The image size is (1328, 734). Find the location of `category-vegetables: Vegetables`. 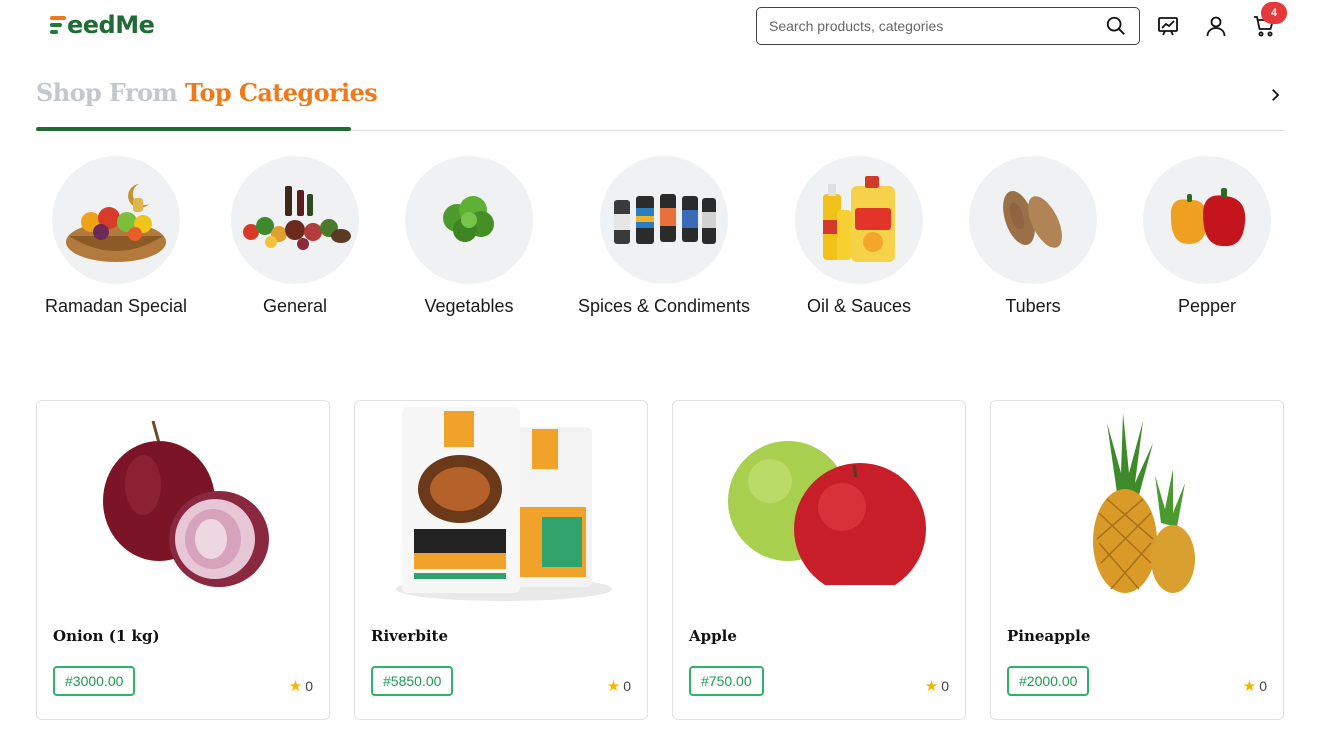

category-vegetables: Vegetables is located at coordinates (469, 236).